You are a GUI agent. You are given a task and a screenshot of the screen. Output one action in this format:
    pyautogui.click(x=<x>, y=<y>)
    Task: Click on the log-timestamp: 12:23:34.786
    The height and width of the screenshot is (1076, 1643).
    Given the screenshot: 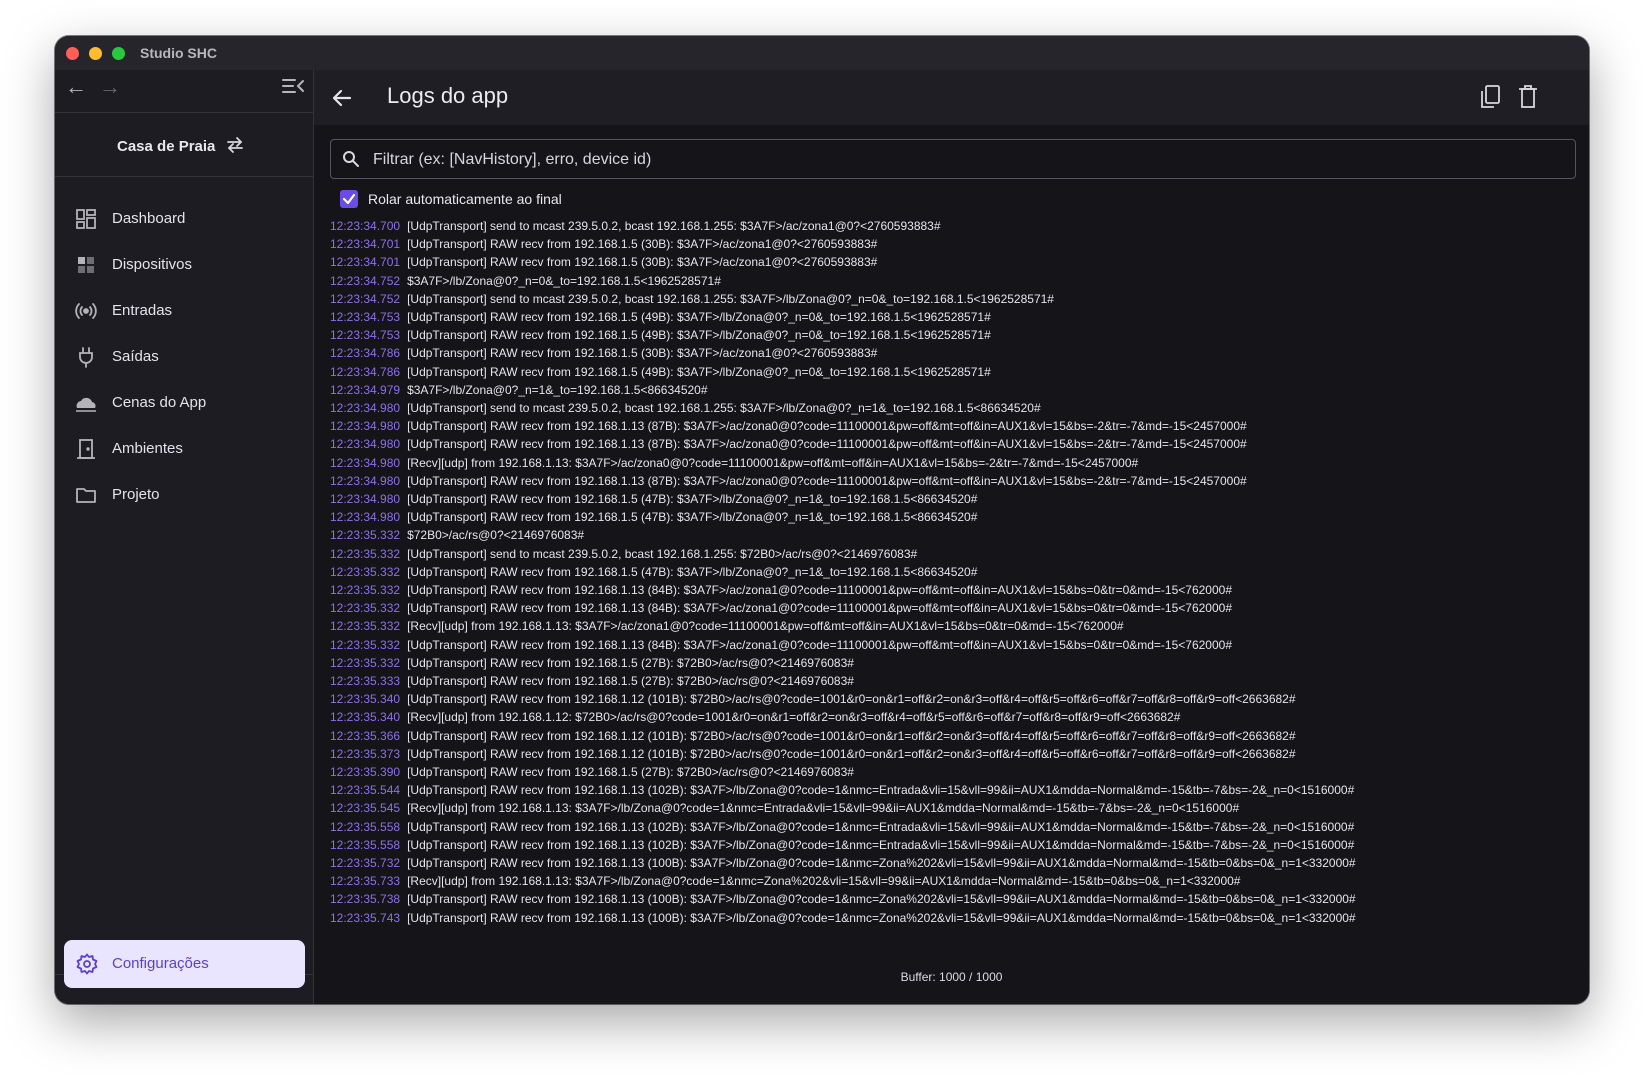 What is the action you would take?
    pyautogui.click(x=365, y=371)
    